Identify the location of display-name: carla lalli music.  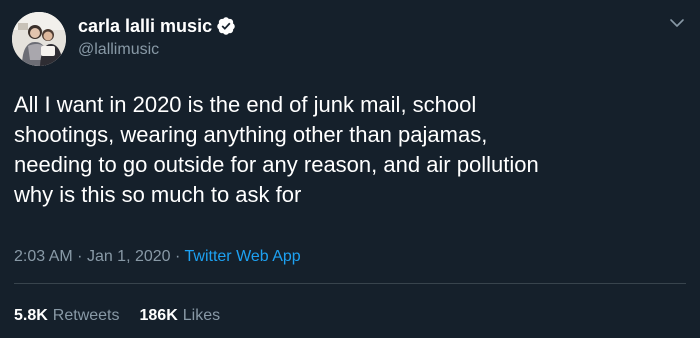
(145, 26).